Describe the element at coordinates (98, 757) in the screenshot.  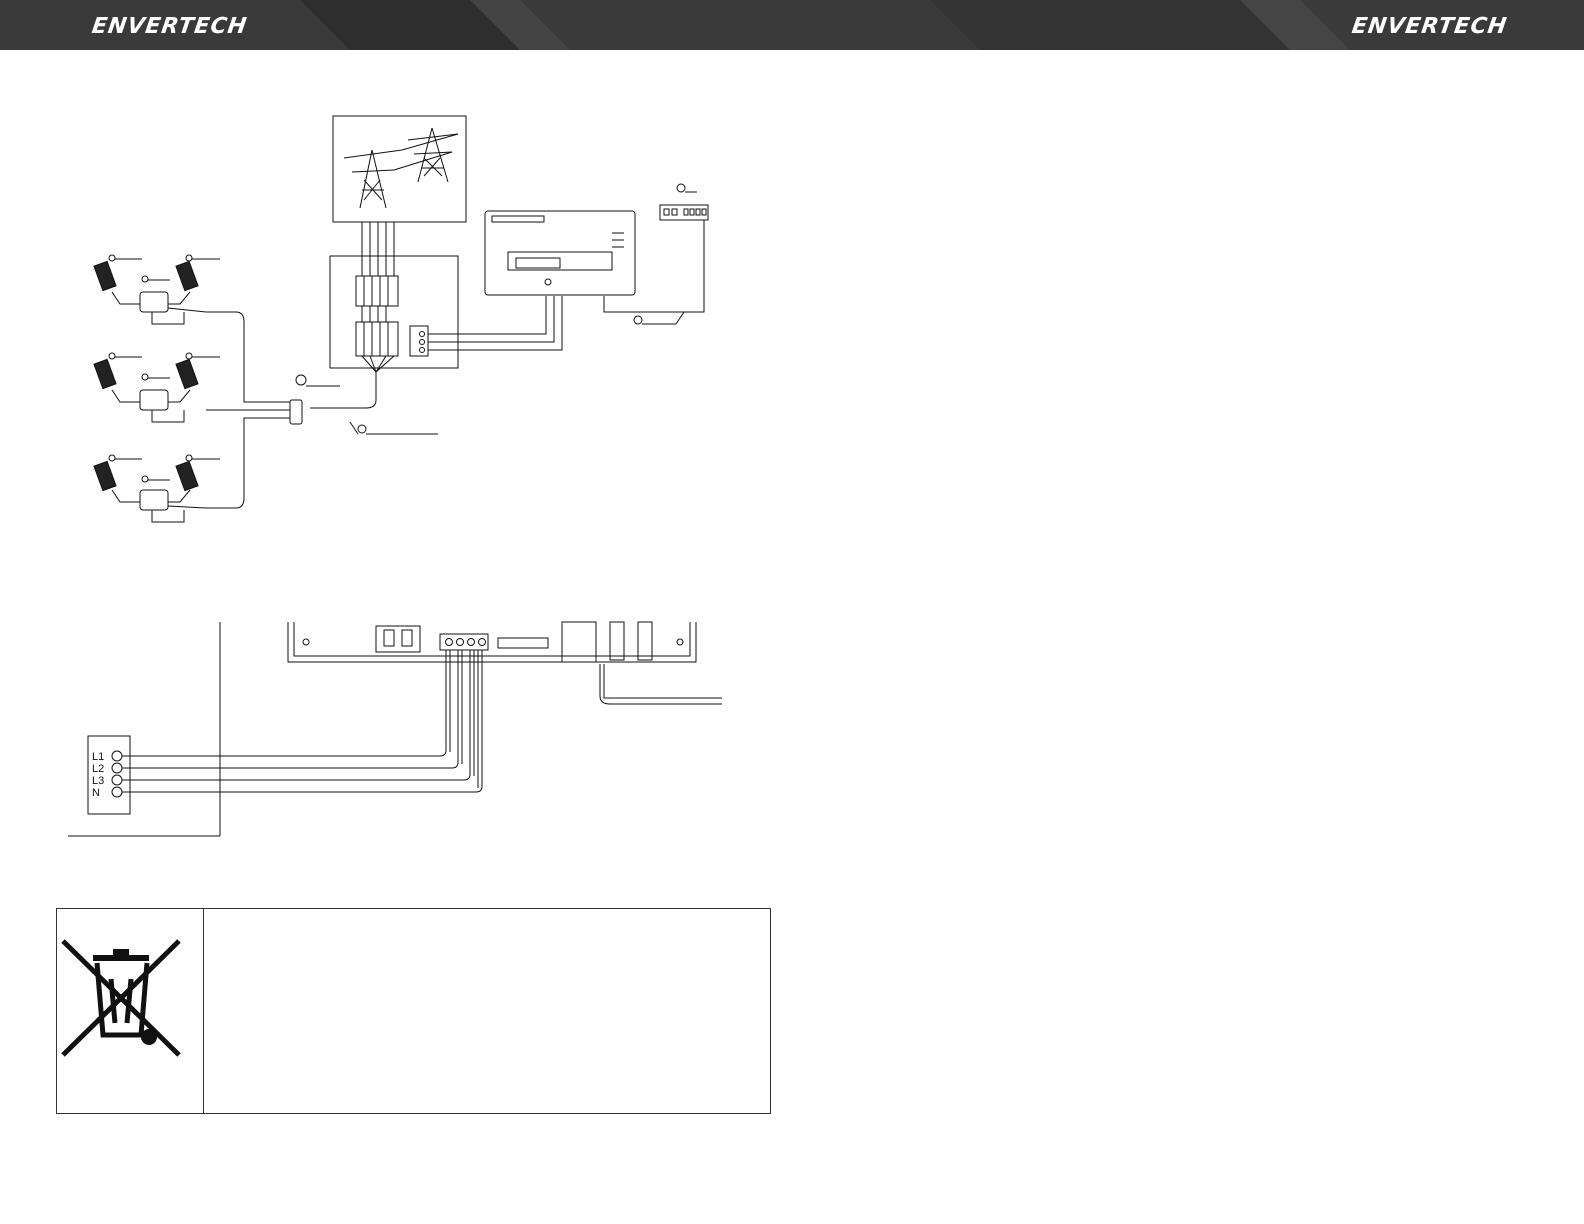
I see `terminal-label-l1: L1` at that location.